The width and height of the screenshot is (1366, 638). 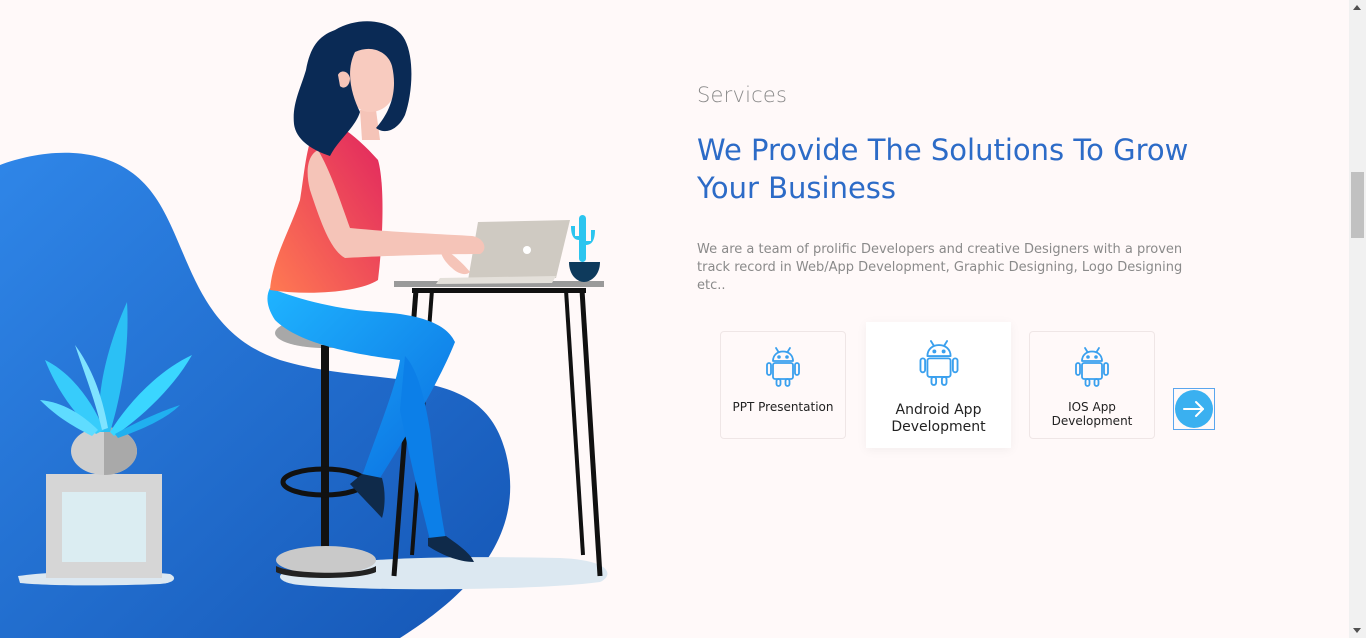 I want to click on section-subtitle: Services, so click(x=742, y=95).